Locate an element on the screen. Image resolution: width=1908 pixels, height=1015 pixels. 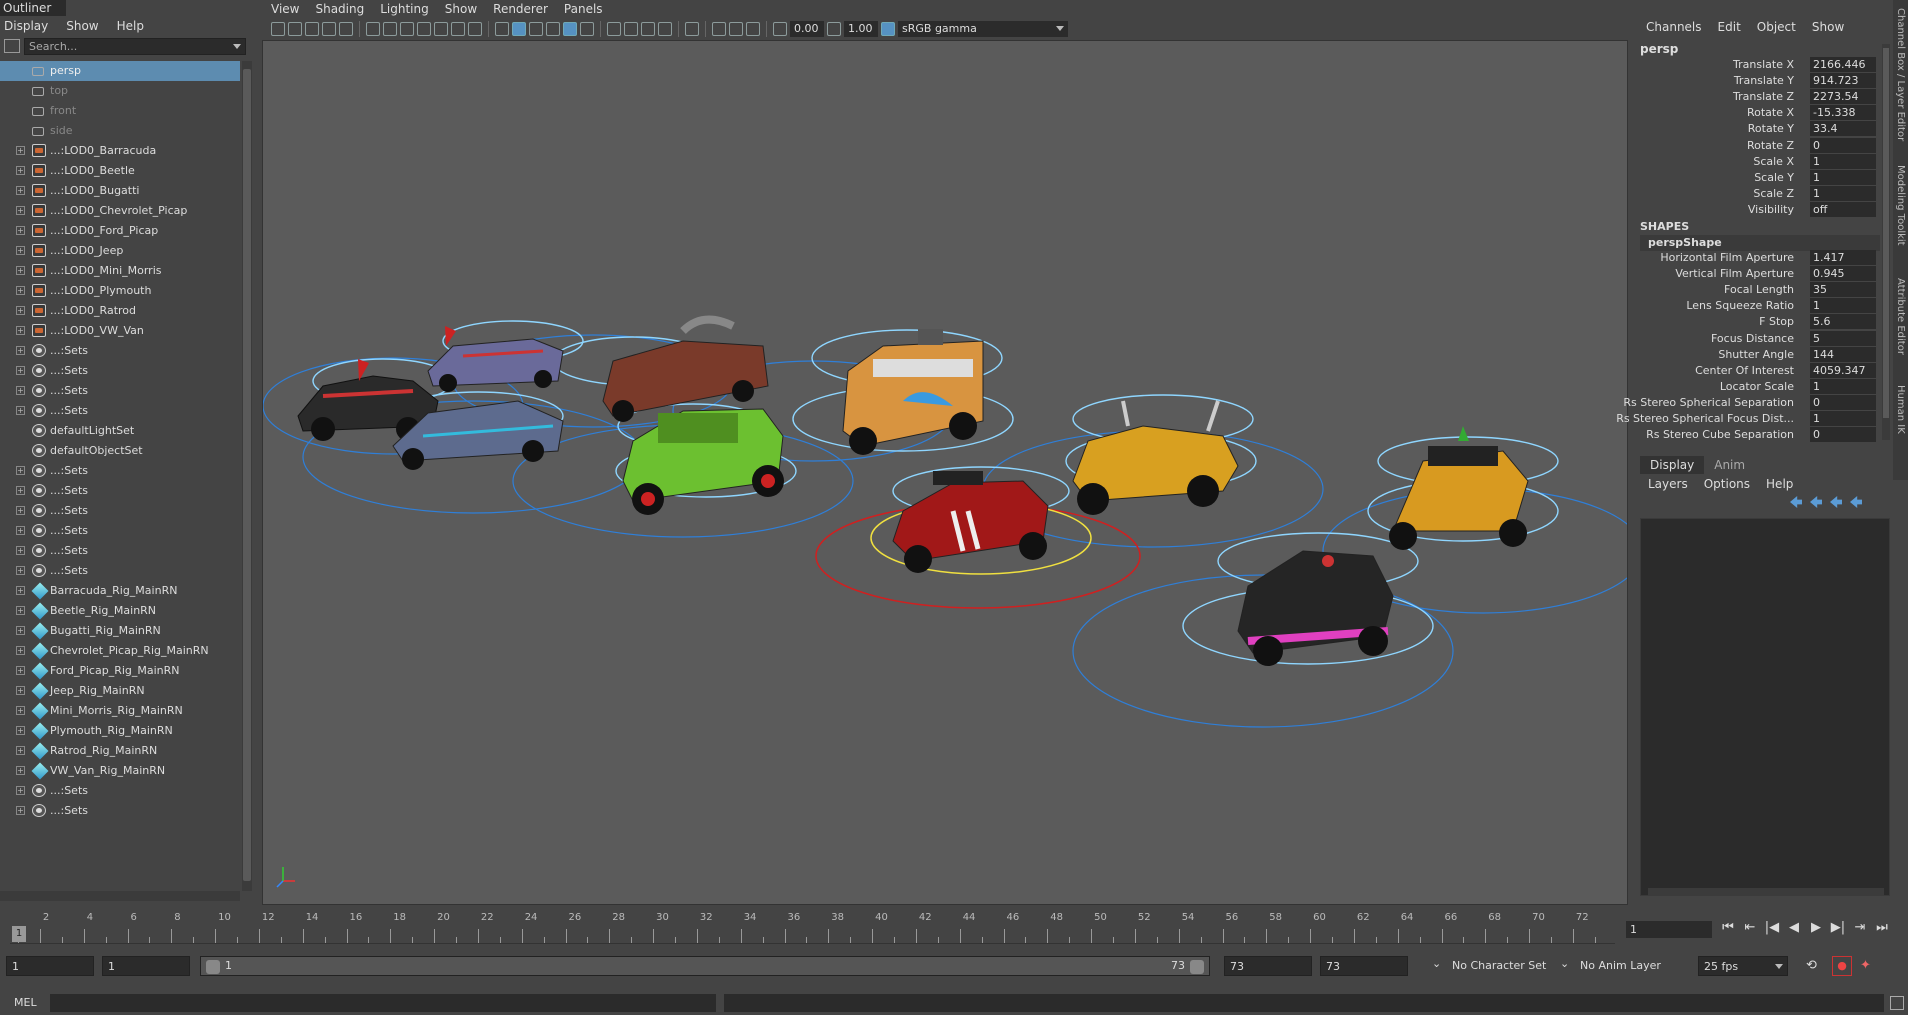
wireframe-on-shaded-icon is located at coordinates (536, 29).